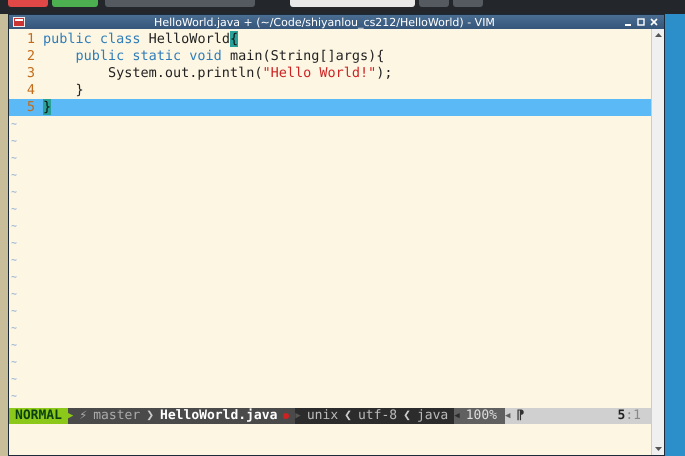 The image size is (685, 456). What do you see at coordinates (481, 416) in the screenshot?
I see `scroll-percent: 100%` at bounding box center [481, 416].